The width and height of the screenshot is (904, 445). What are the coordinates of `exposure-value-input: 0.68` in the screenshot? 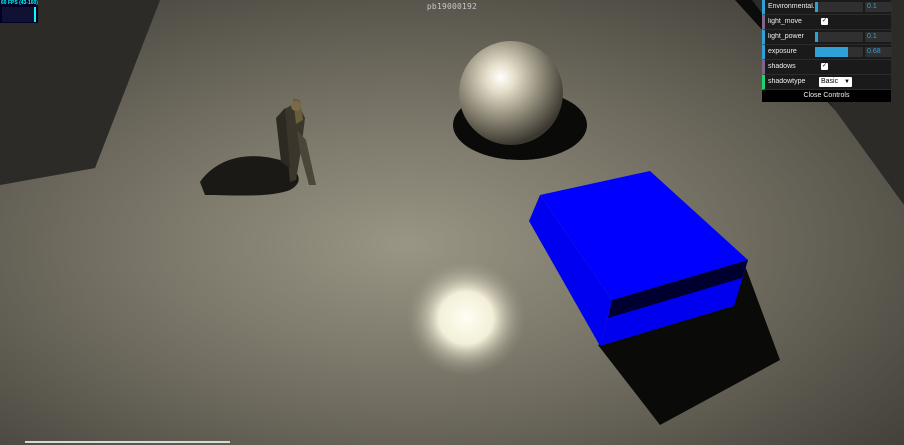 It's located at (878, 52).